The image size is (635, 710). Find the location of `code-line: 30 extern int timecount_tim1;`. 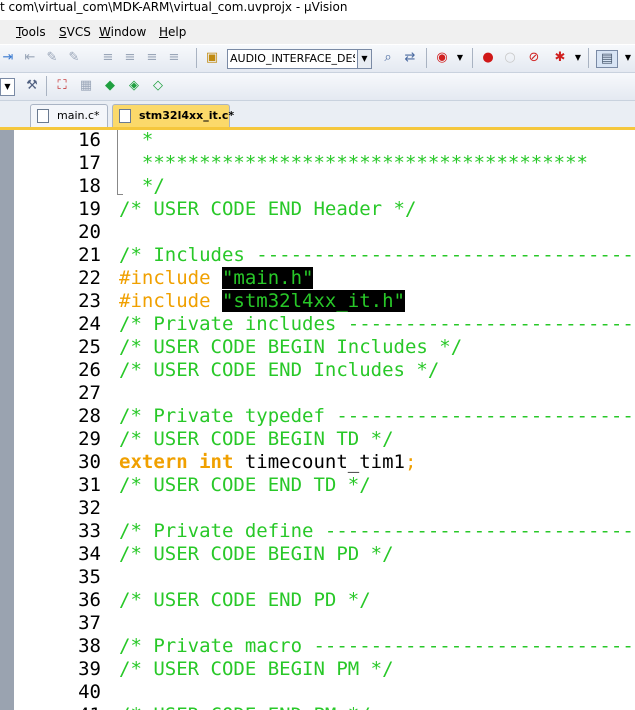

code-line: 30 extern int timecount_tim1; is located at coordinates (324, 462).